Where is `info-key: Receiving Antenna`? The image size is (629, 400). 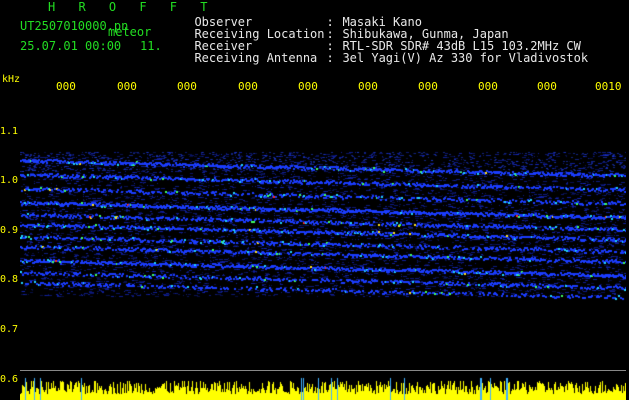
info-key: Receiving Antenna is located at coordinates (256, 58).